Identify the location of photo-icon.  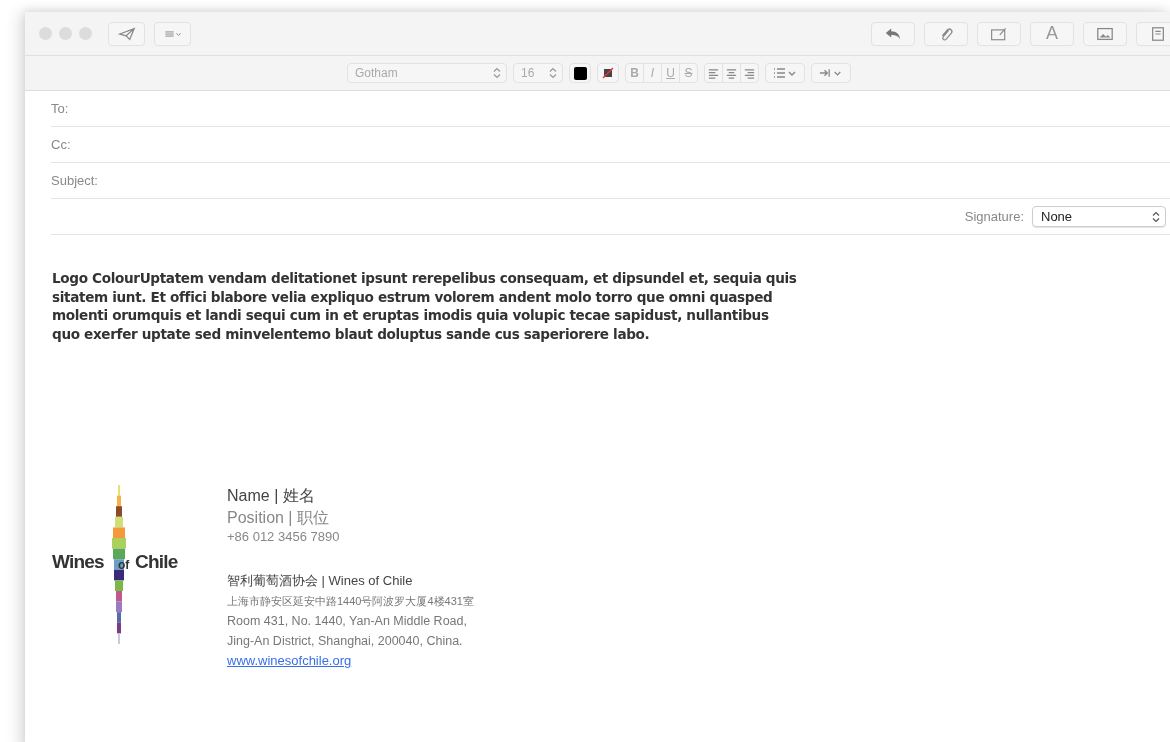
(1105, 33).